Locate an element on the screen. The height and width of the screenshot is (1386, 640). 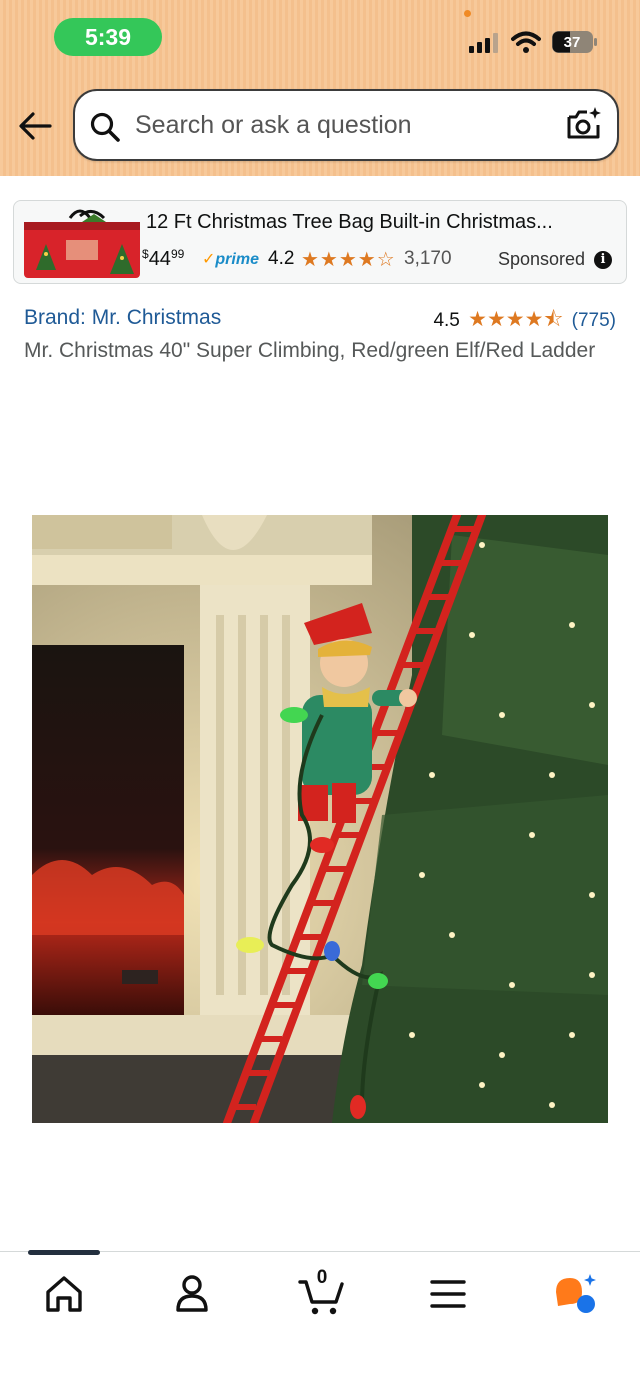
battery-level: 37 is located at coordinates (572, 42).